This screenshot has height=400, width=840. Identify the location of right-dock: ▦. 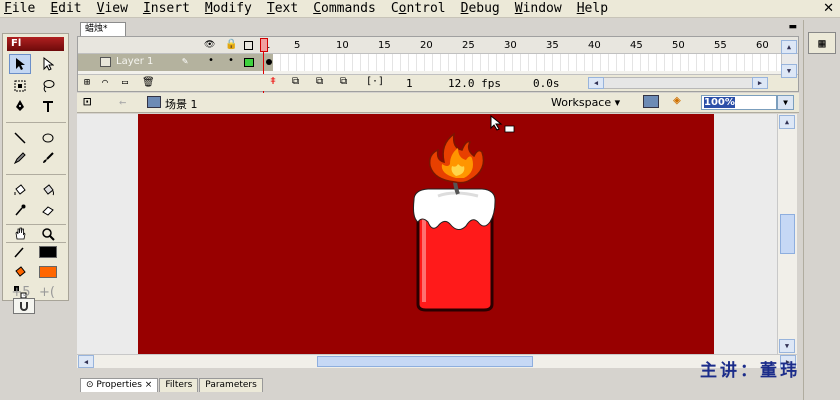
(821, 210).